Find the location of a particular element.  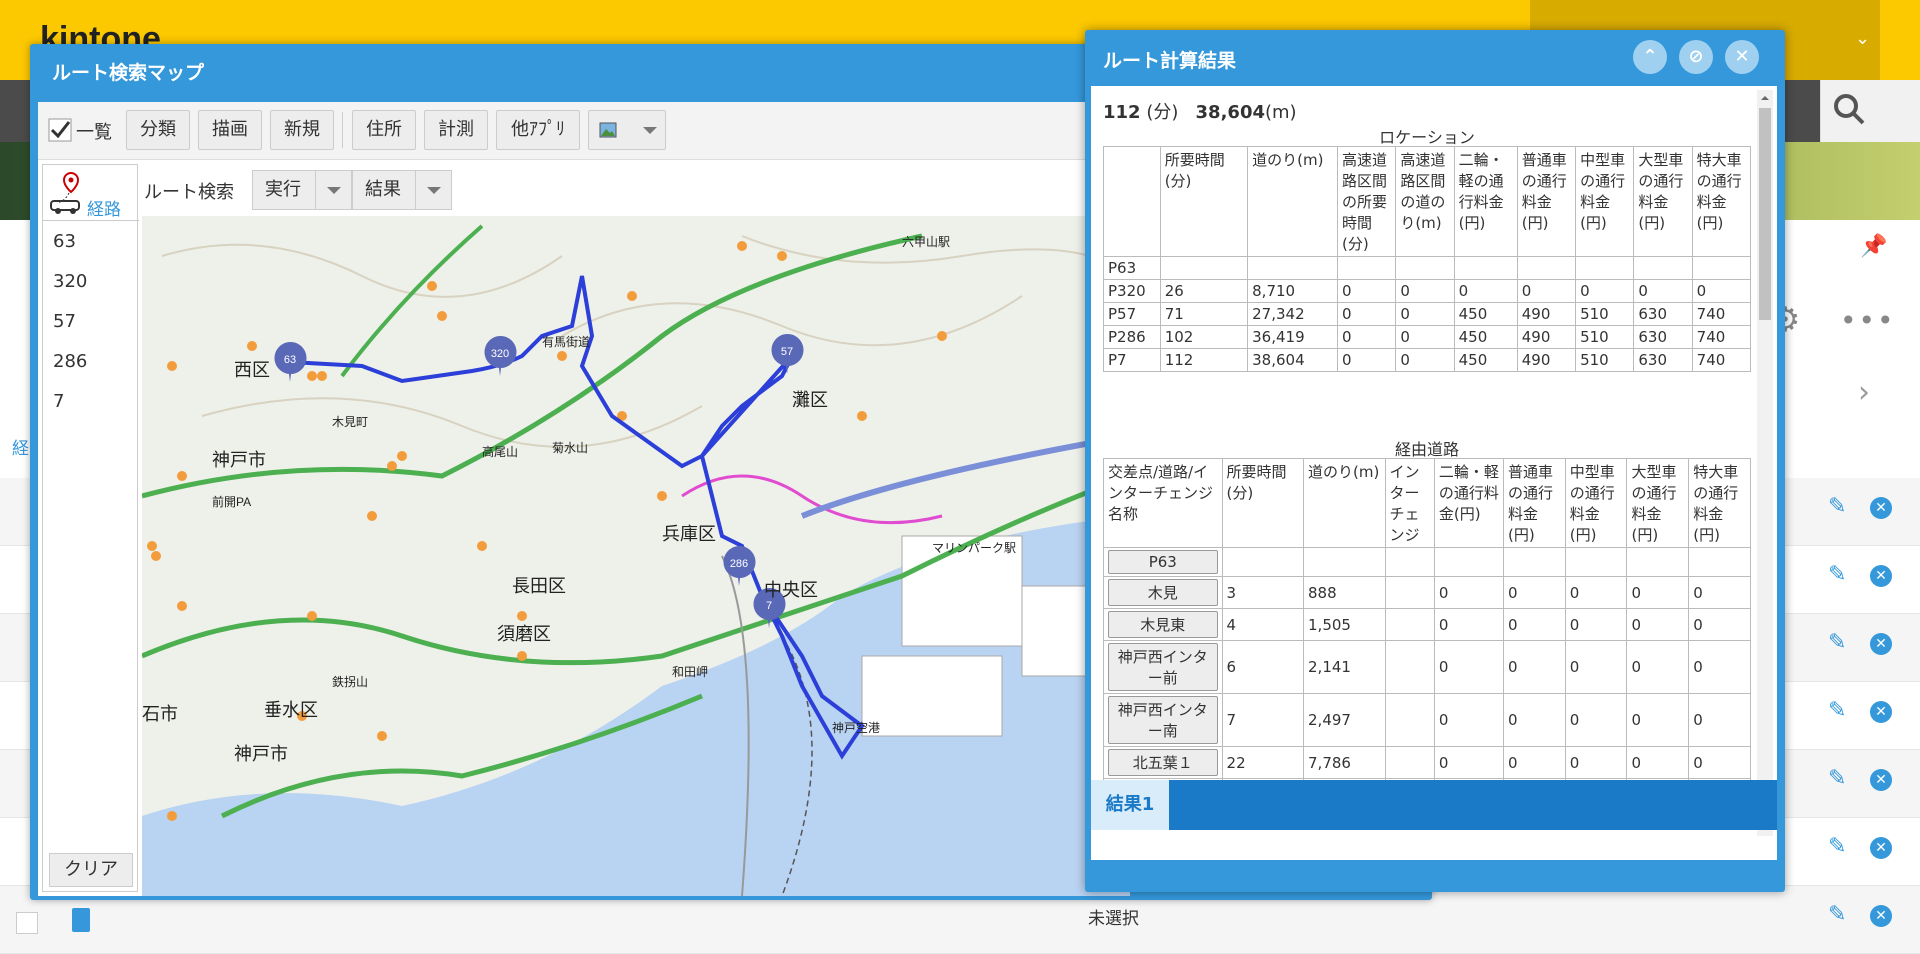

list-checkbox is located at coordinates (60, 130).